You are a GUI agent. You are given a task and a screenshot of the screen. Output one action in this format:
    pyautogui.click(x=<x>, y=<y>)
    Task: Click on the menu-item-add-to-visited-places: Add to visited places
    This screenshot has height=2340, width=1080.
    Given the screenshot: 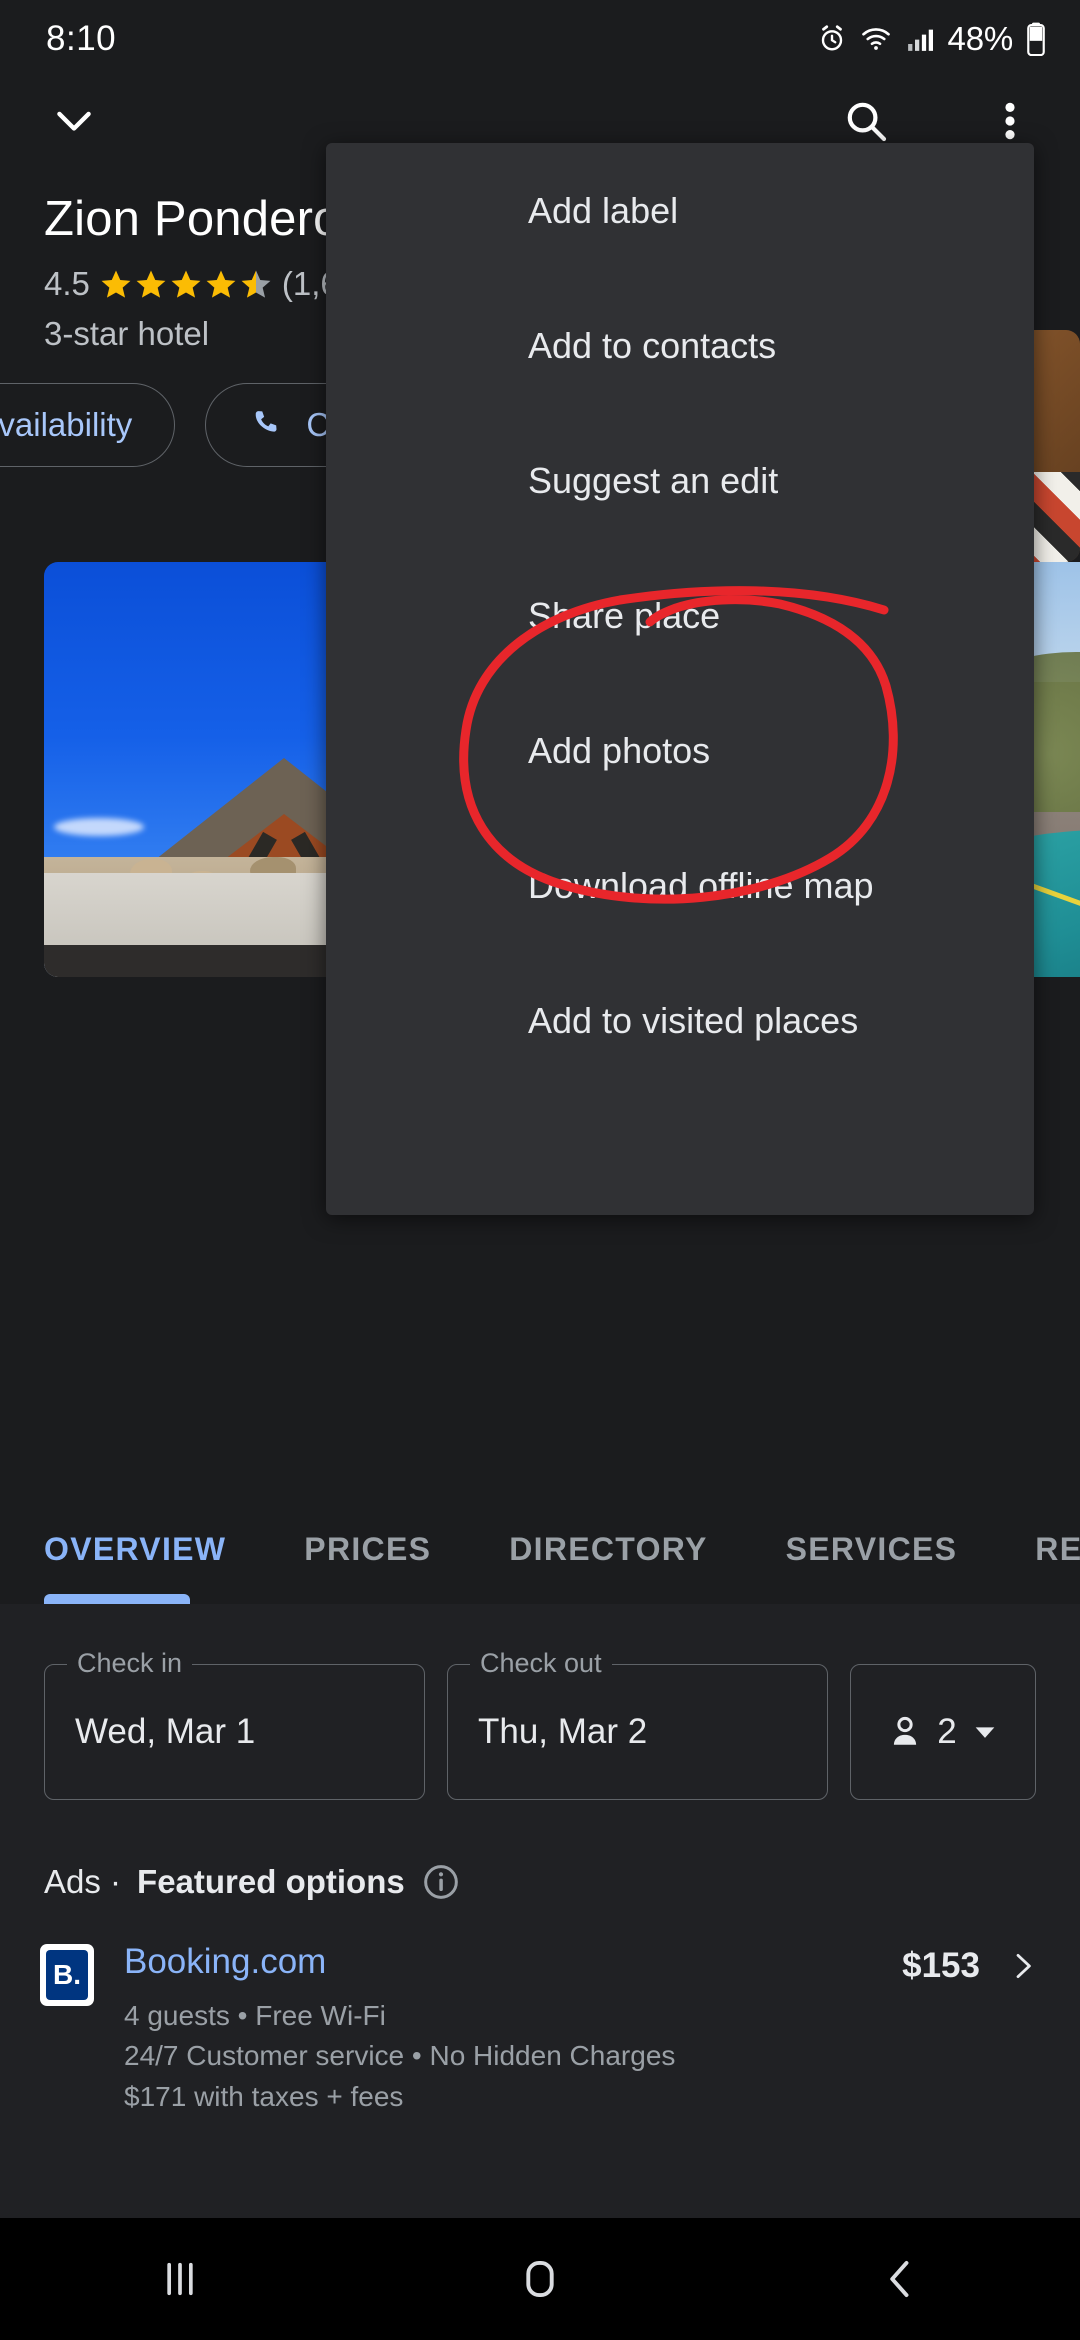 What is the action you would take?
    pyautogui.click(x=680, y=1020)
    